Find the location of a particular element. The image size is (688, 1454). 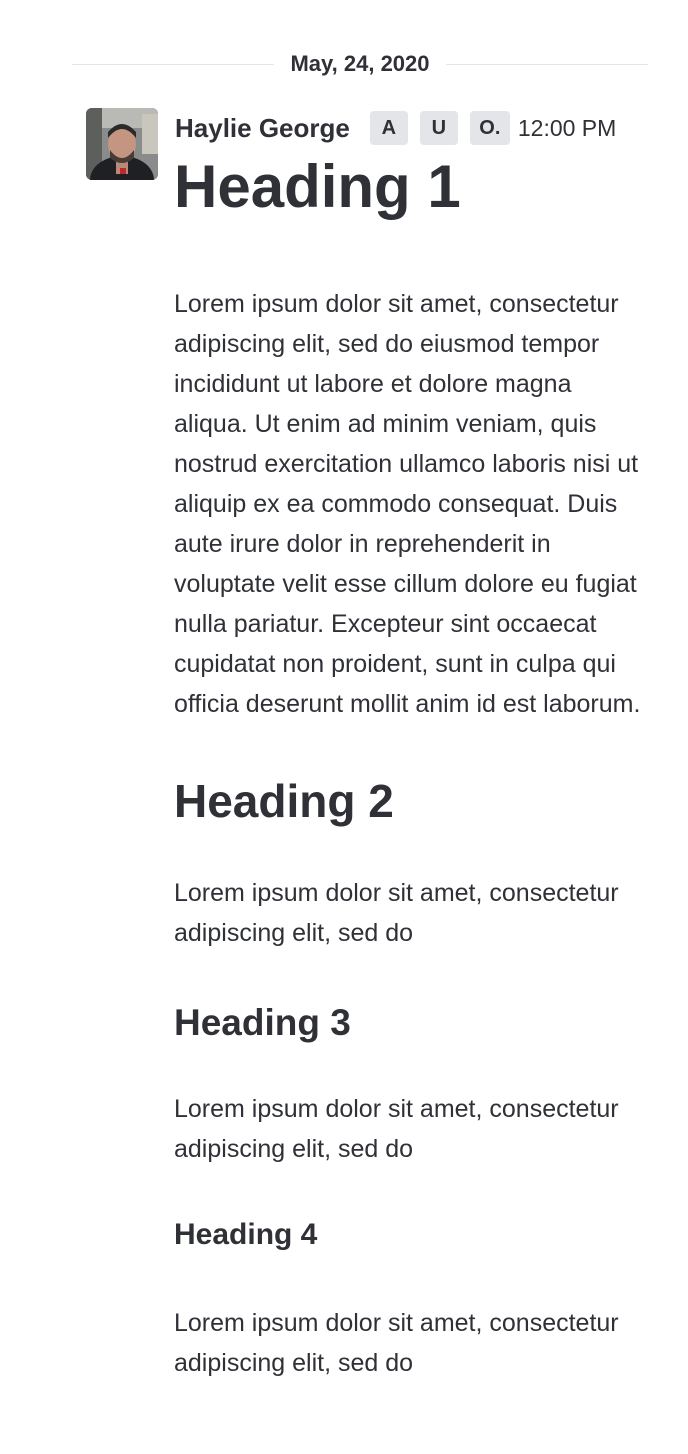

role-badge-a: A is located at coordinates (388, 128).